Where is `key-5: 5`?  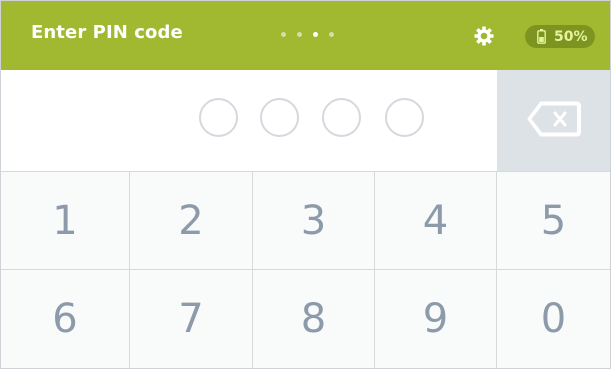
key-5: 5 is located at coordinates (553, 221).